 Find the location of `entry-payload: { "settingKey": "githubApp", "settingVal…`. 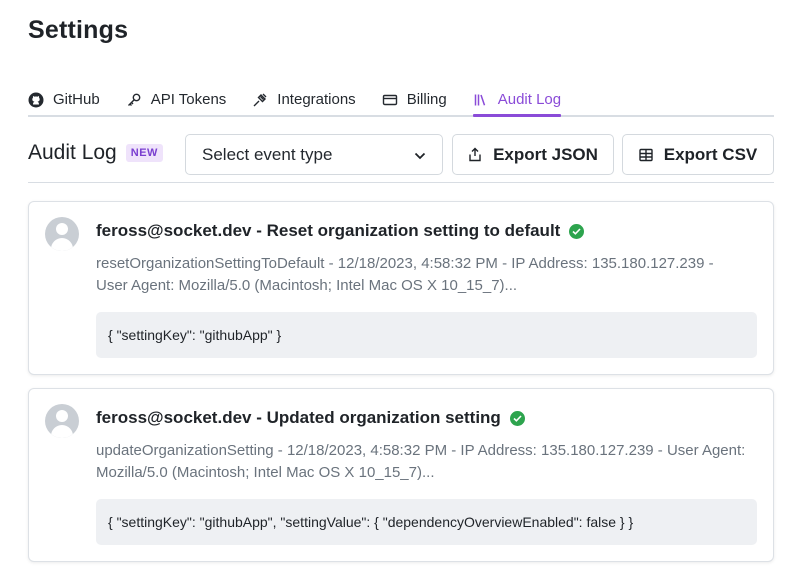

entry-payload: { "settingKey": "githubApp", "settingVal… is located at coordinates (426, 522).